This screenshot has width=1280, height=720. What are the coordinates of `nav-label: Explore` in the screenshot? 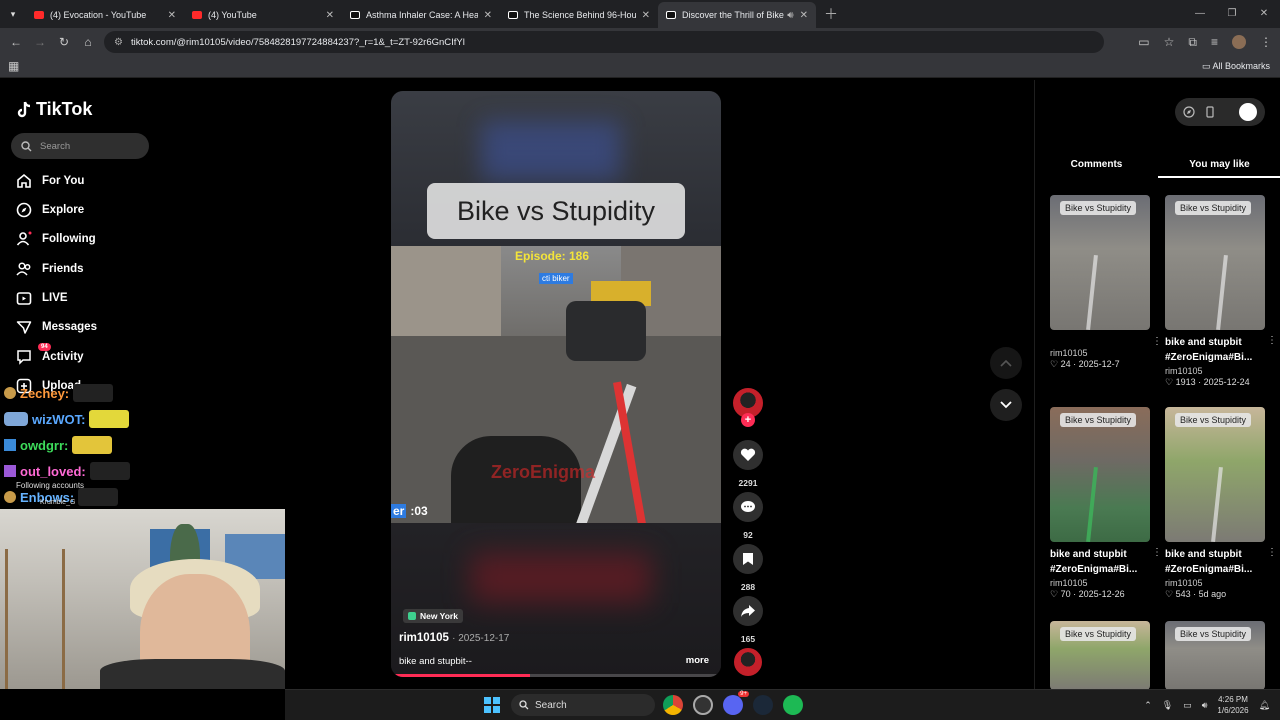 It's located at (63, 210).